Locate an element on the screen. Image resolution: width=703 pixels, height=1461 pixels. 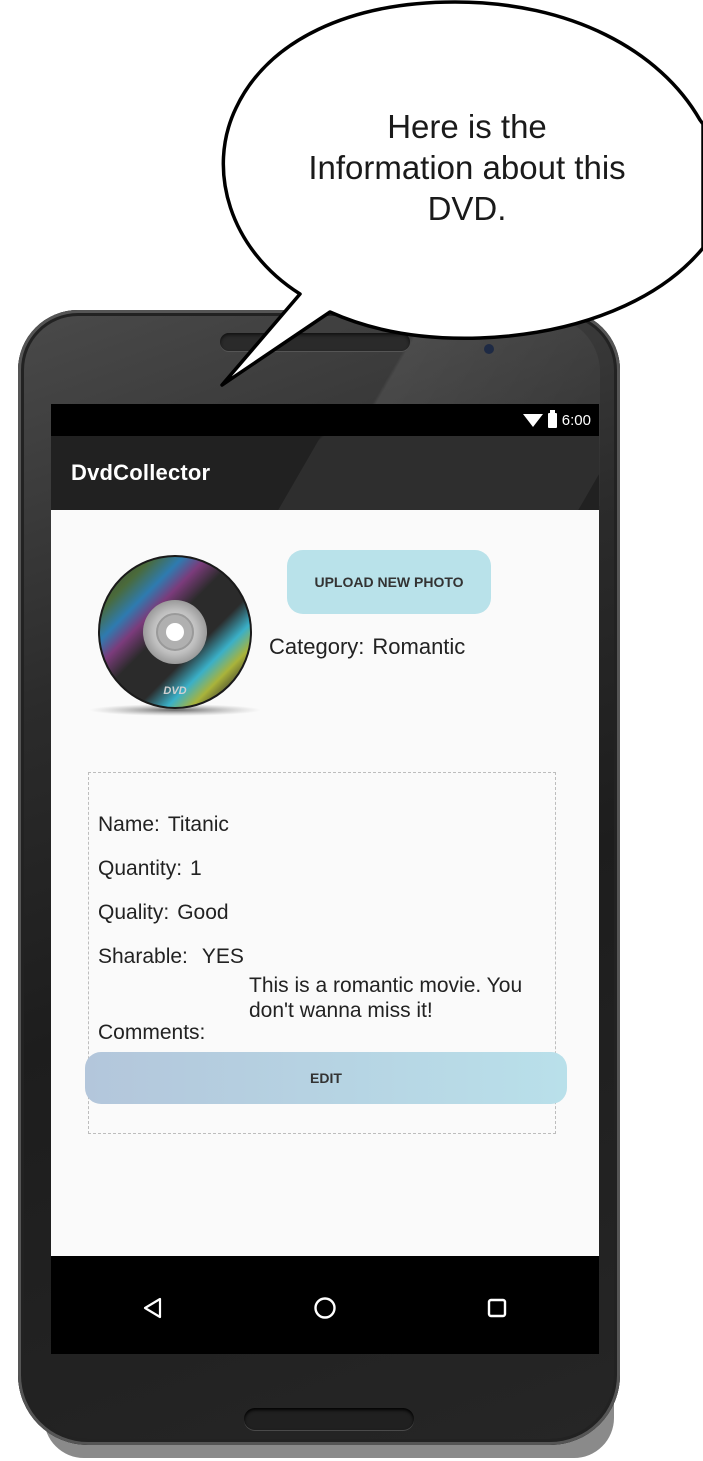
sharable-label: Sharable: is located at coordinates (143, 956).